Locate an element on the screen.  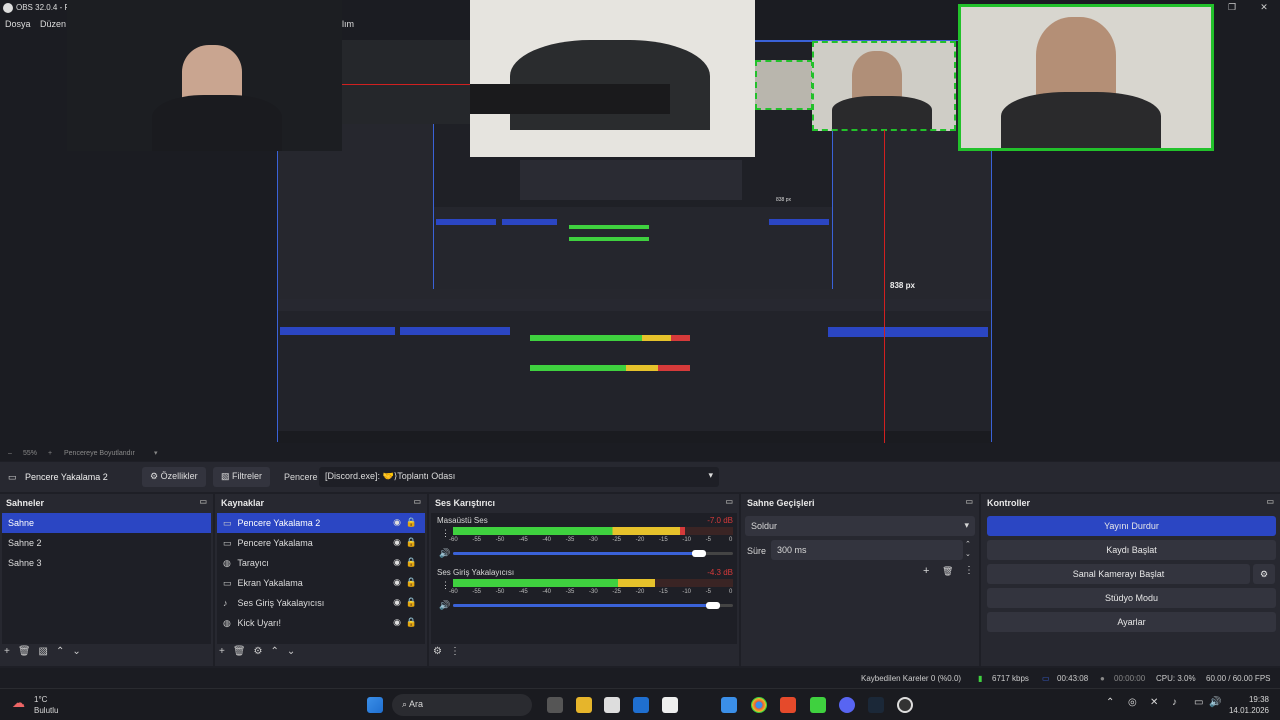
chrome-icon is located at coordinates (759, 705).